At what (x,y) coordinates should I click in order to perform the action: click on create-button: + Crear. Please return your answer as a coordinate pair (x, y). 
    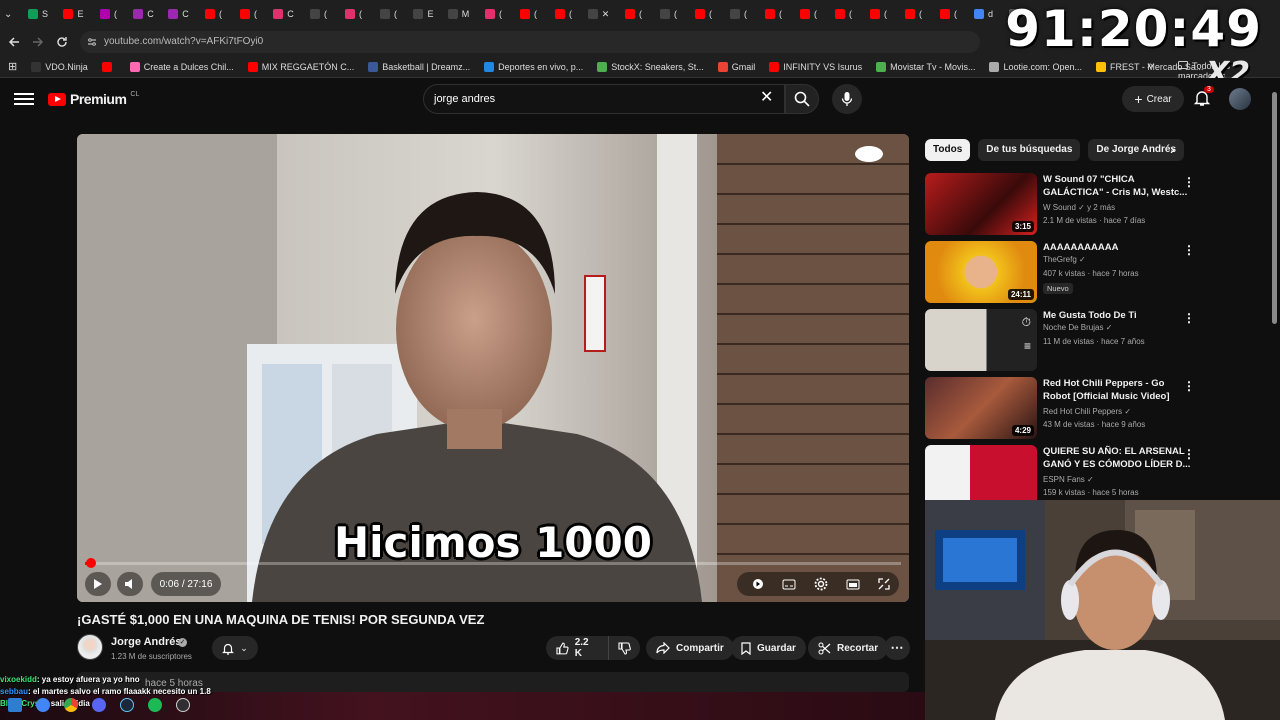
    Looking at the image, I should click on (1153, 99).